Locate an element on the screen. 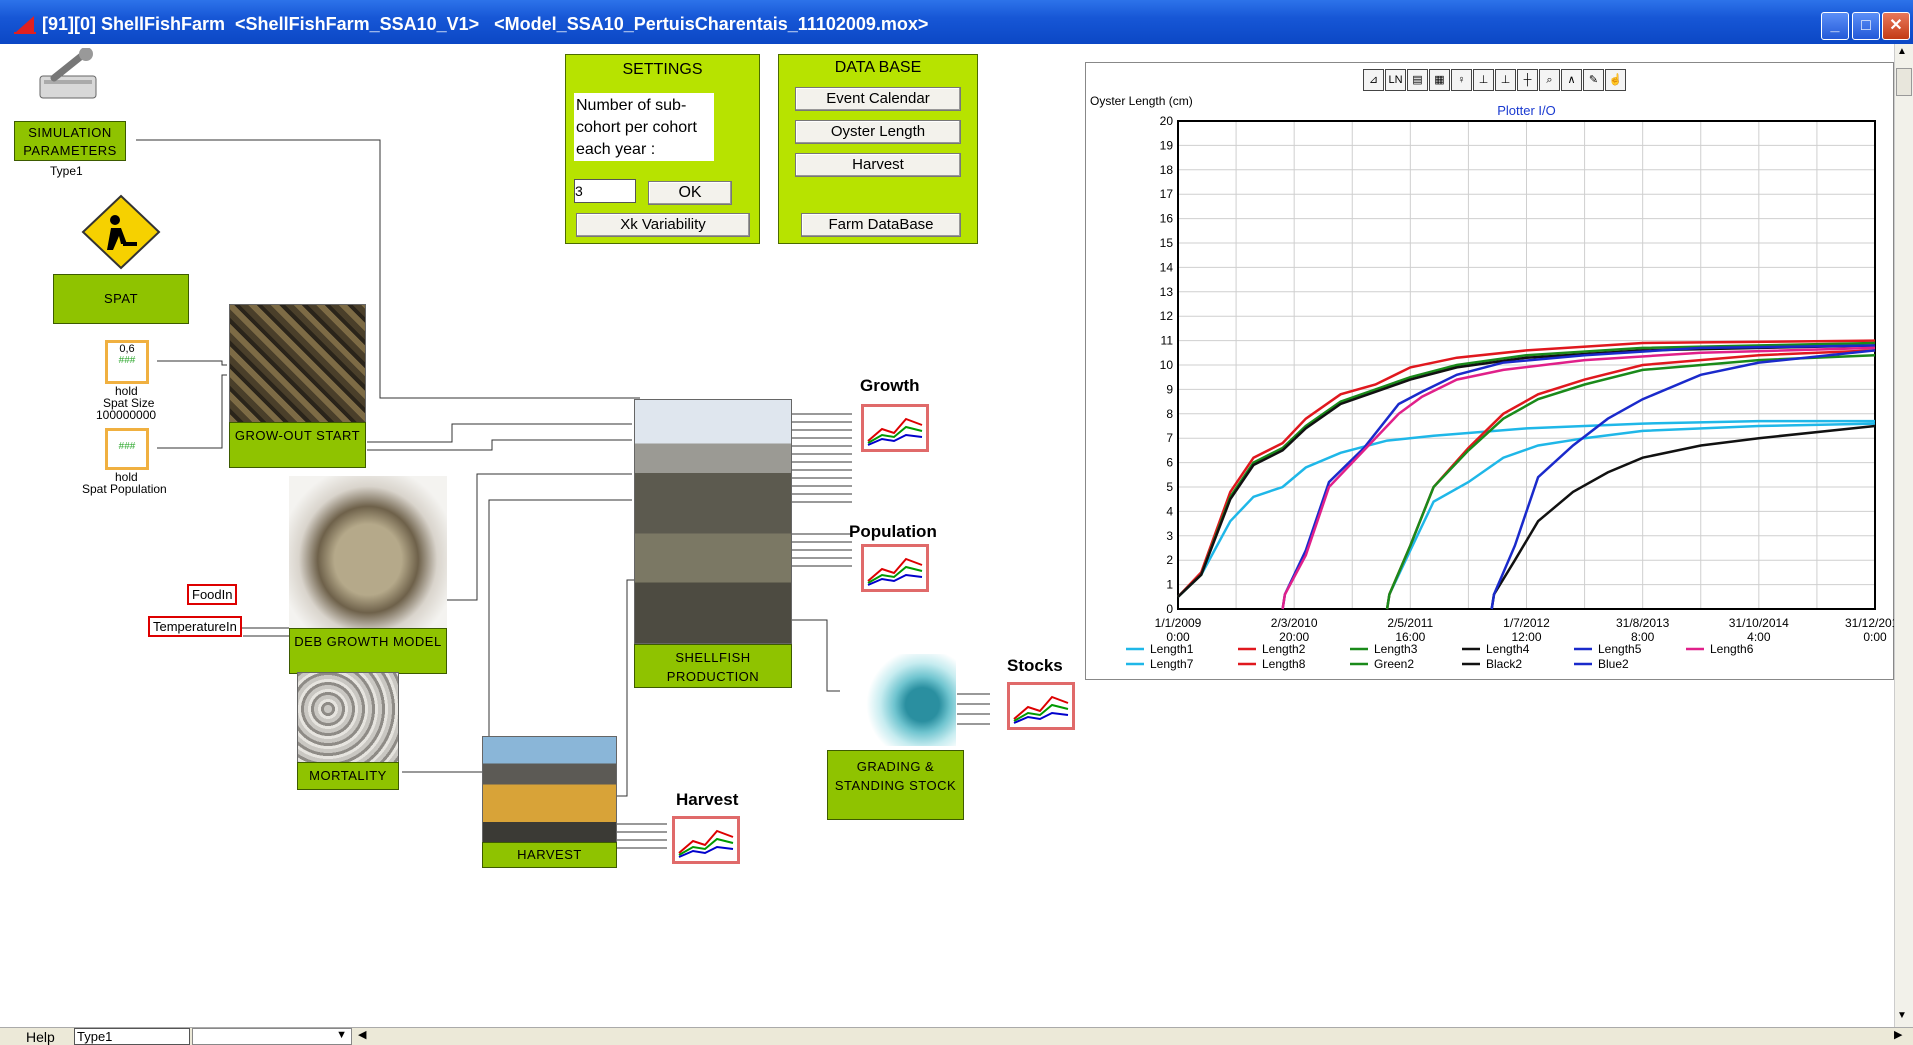  shells-photo is located at coordinates (348, 718).